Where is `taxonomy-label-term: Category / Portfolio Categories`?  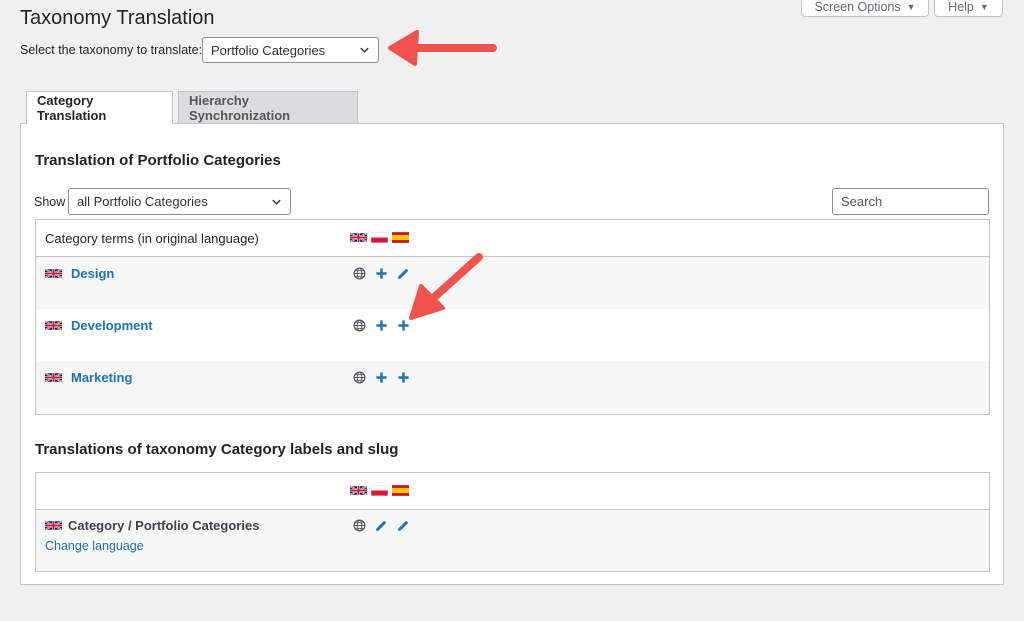 taxonomy-label-term: Category / Portfolio Categories is located at coordinates (152, 525).